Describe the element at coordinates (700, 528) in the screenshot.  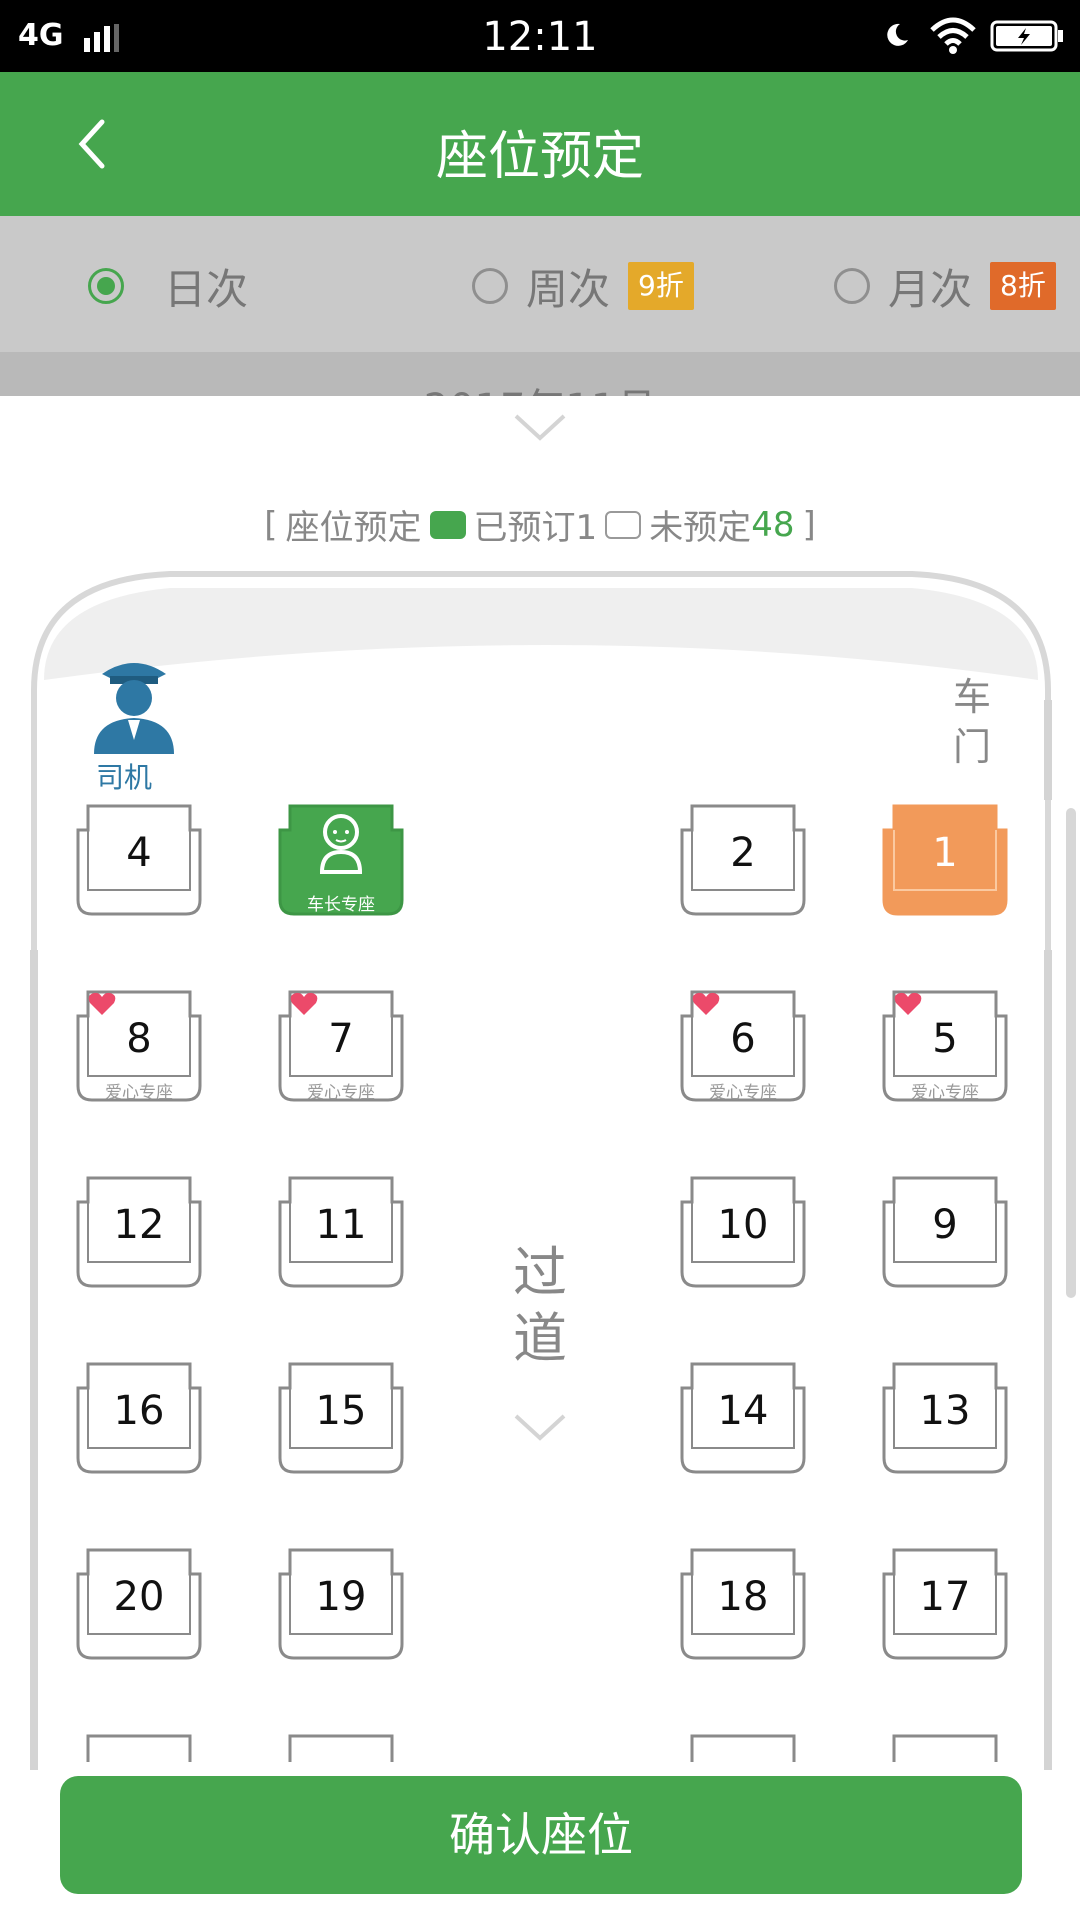
I see `legend-free-label: 未预定` at that location.